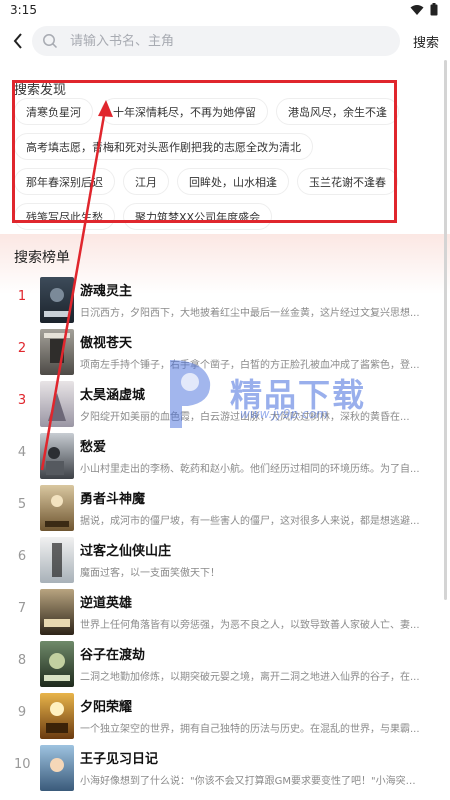 This screenshot has width=450, height=800. What do you see at coordinates (22, 296) in the screenshot?
I see `rank-number: 1` at bounding box center [22, 296].